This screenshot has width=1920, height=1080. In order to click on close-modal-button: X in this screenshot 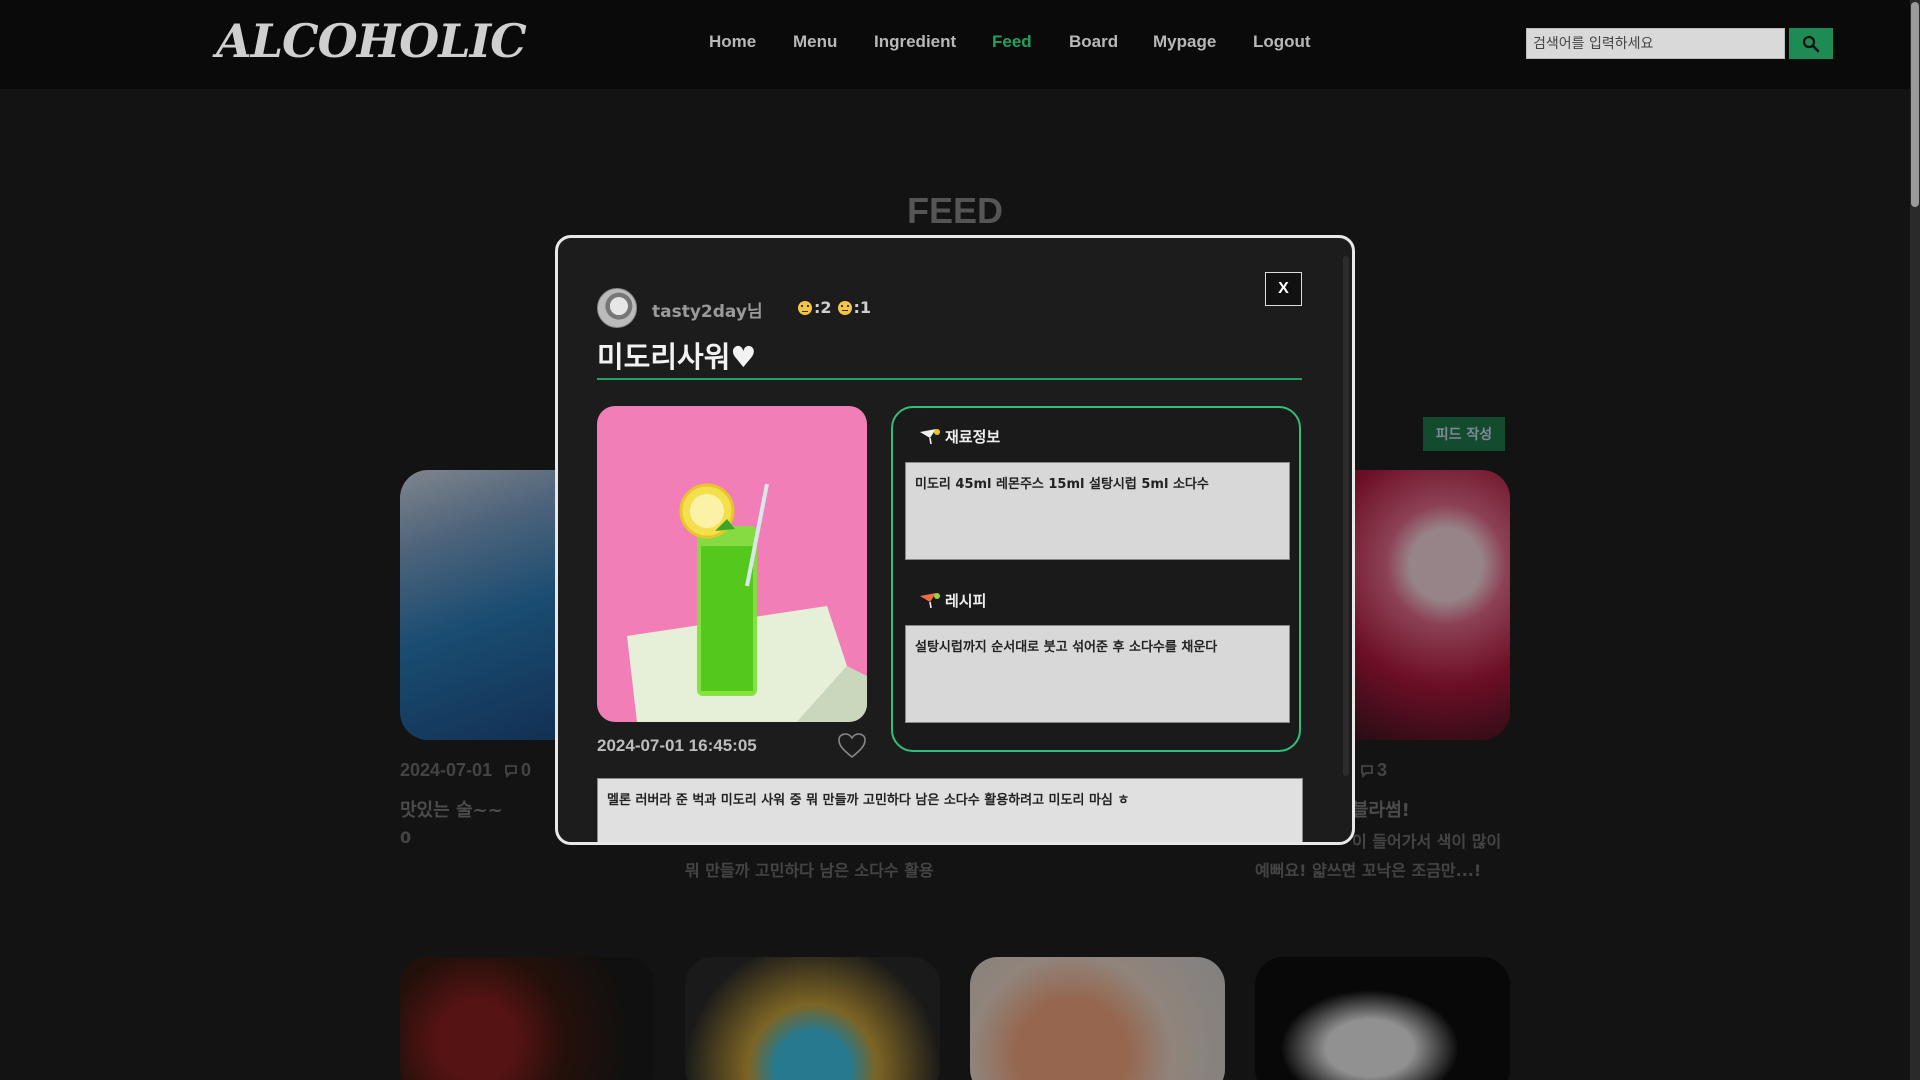, I will do `click(1283, 289)`.